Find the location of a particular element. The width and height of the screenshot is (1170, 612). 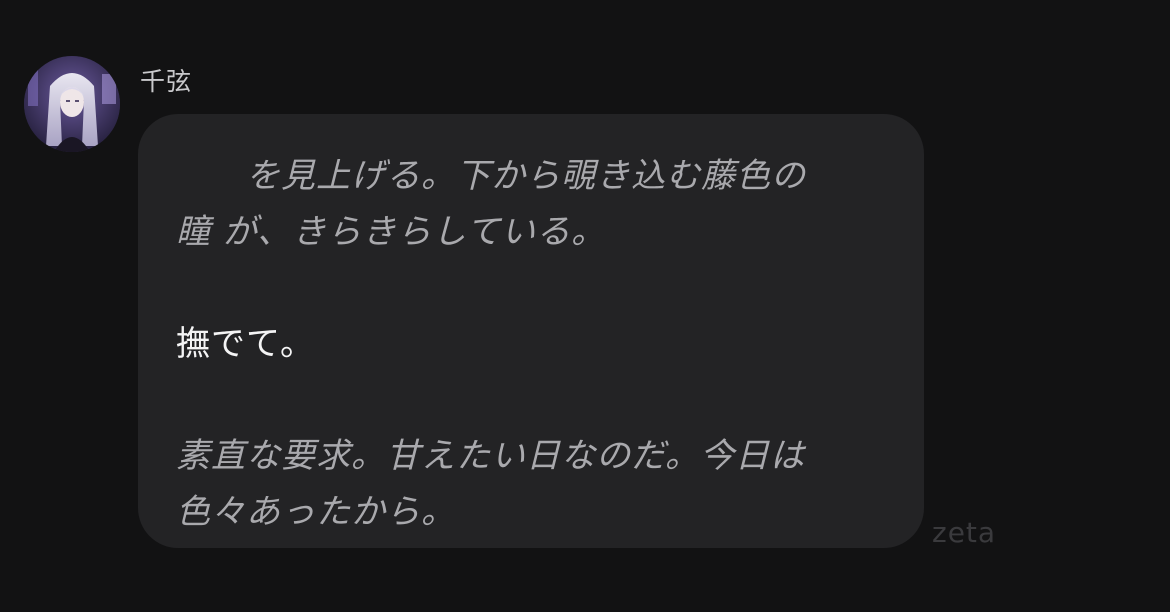

sender-name: 千弦 is located at coordinates (166, 81).